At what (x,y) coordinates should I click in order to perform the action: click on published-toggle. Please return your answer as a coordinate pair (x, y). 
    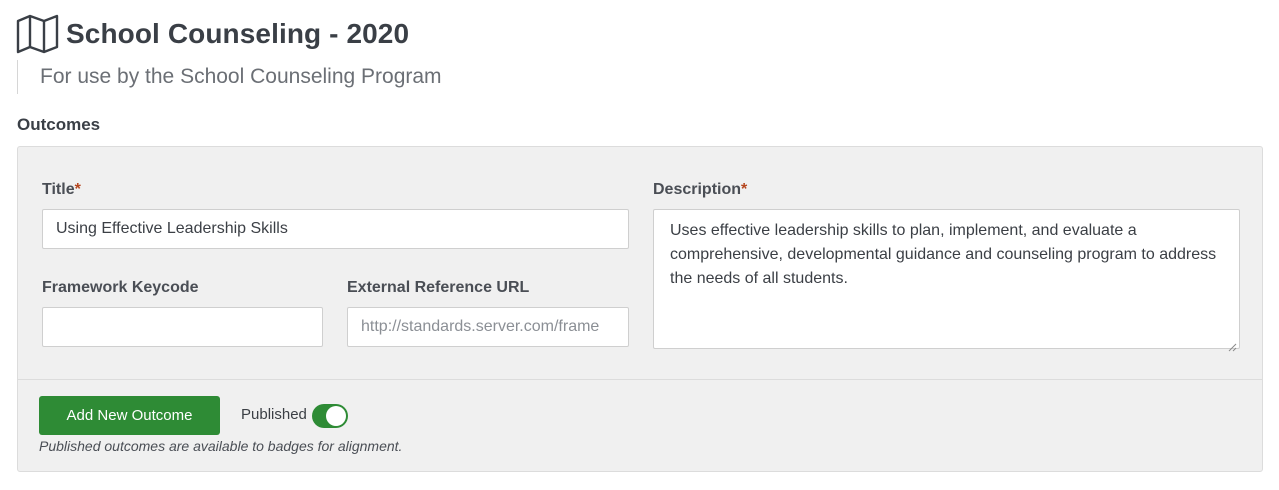
    Looking at the image, I should click on (330, 416).